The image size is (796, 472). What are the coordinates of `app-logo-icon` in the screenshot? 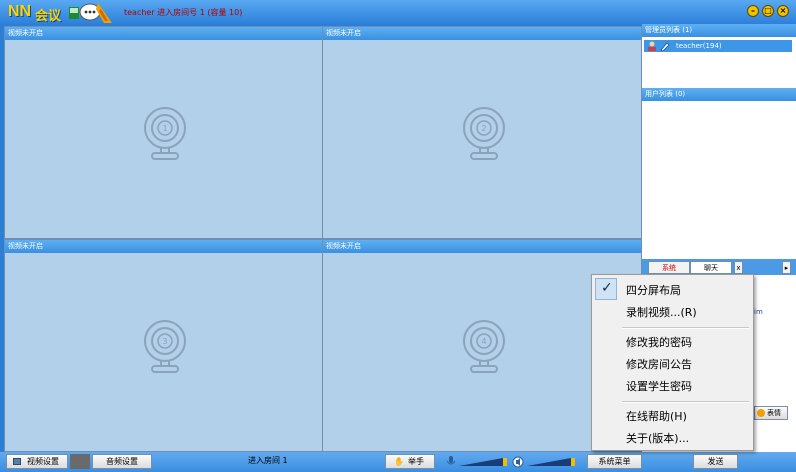 It's located at (90, 13).